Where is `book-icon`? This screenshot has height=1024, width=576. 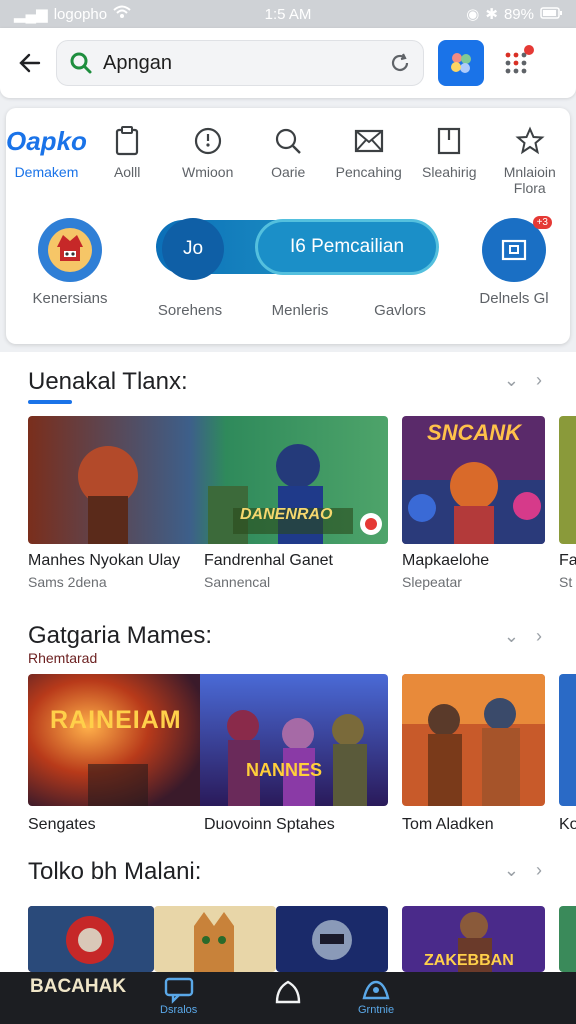
book-icon is located at coordinates (449, 141).